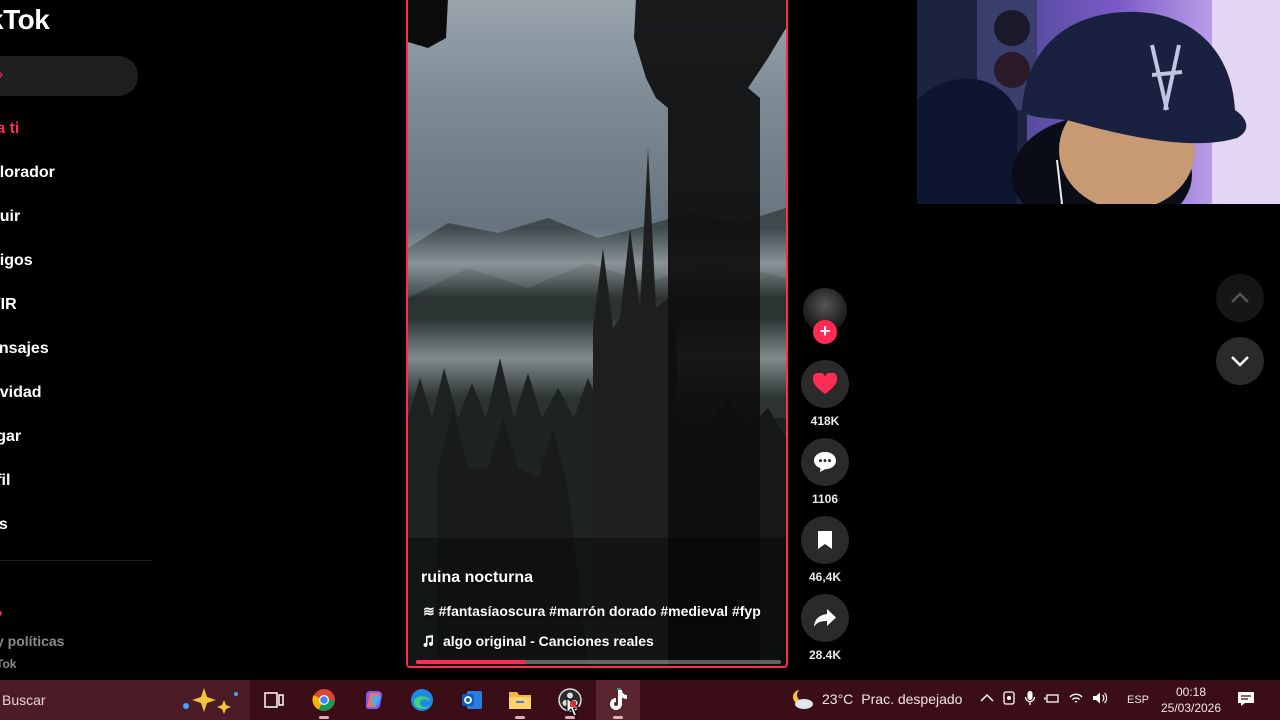  I want to click on video-progress-bar, so click(598, 662).